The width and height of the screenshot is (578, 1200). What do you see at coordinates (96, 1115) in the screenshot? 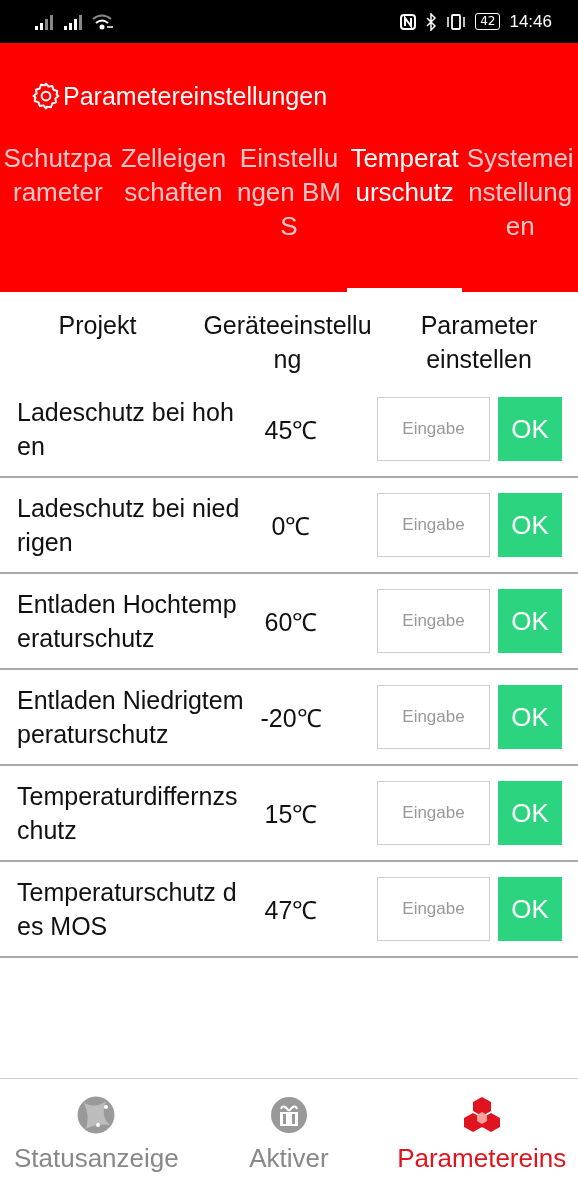
I see `globe-icon` at bounding box center [96, 1115].